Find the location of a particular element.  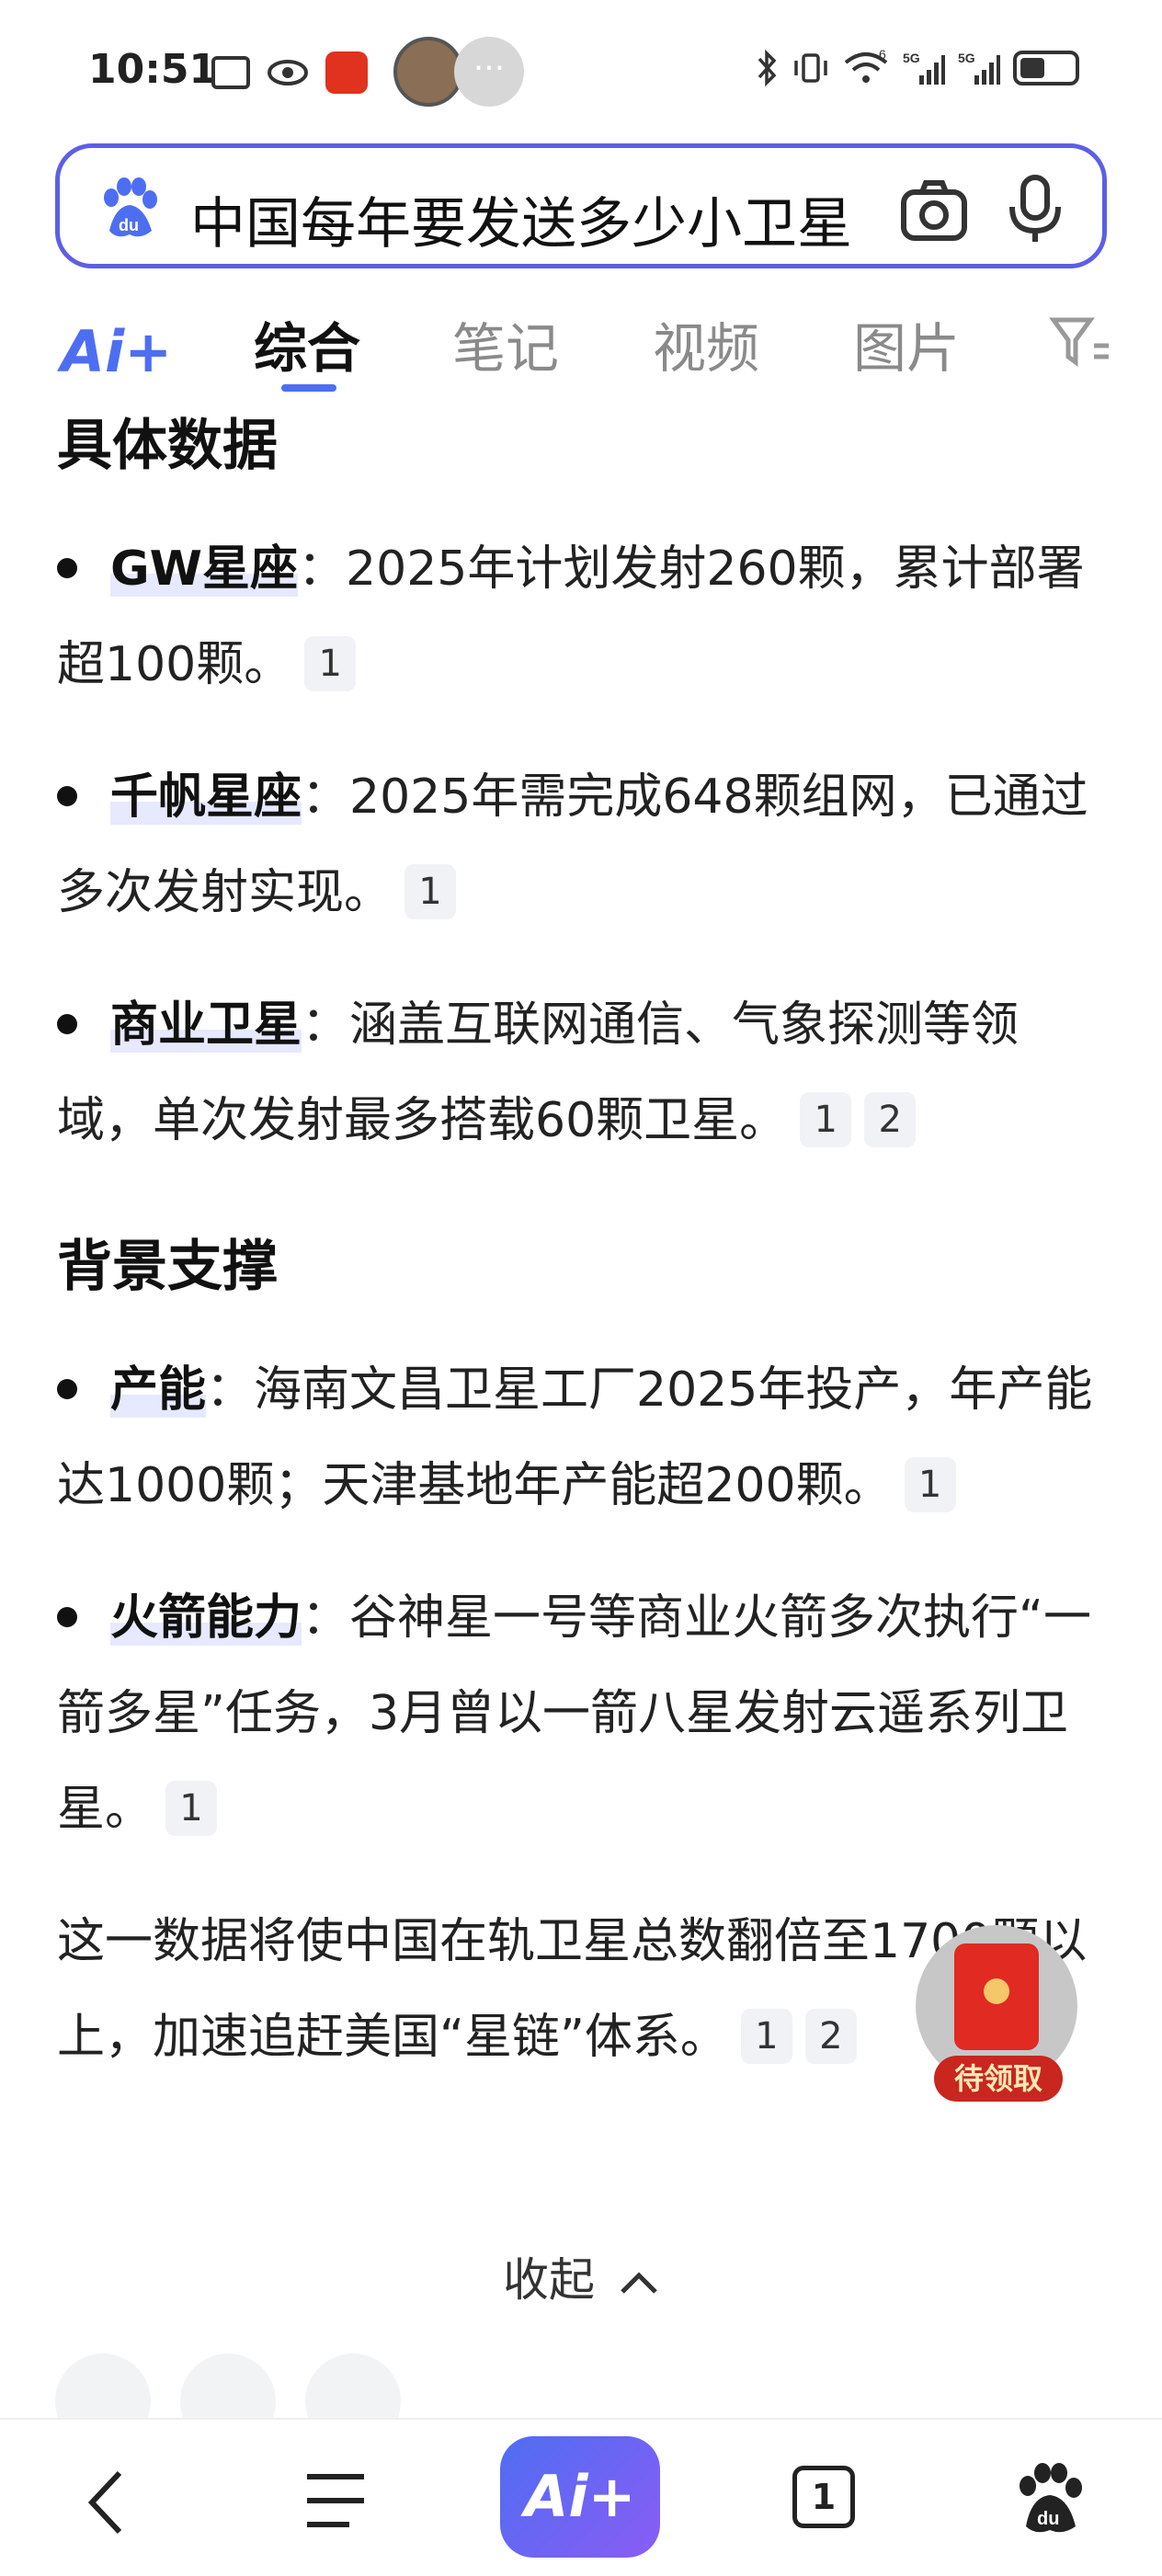

bluetooth-icon is located at coordinates (768, 68).